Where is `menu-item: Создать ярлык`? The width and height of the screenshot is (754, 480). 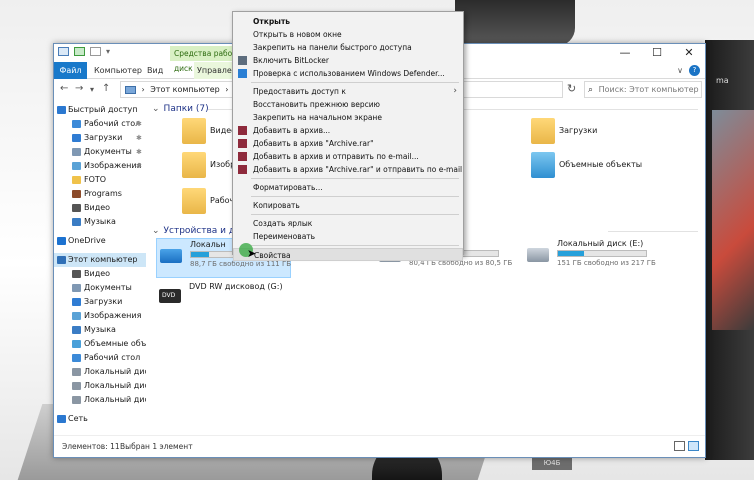 menu-item: Создать ярлык is located at coordinates (348, 223).